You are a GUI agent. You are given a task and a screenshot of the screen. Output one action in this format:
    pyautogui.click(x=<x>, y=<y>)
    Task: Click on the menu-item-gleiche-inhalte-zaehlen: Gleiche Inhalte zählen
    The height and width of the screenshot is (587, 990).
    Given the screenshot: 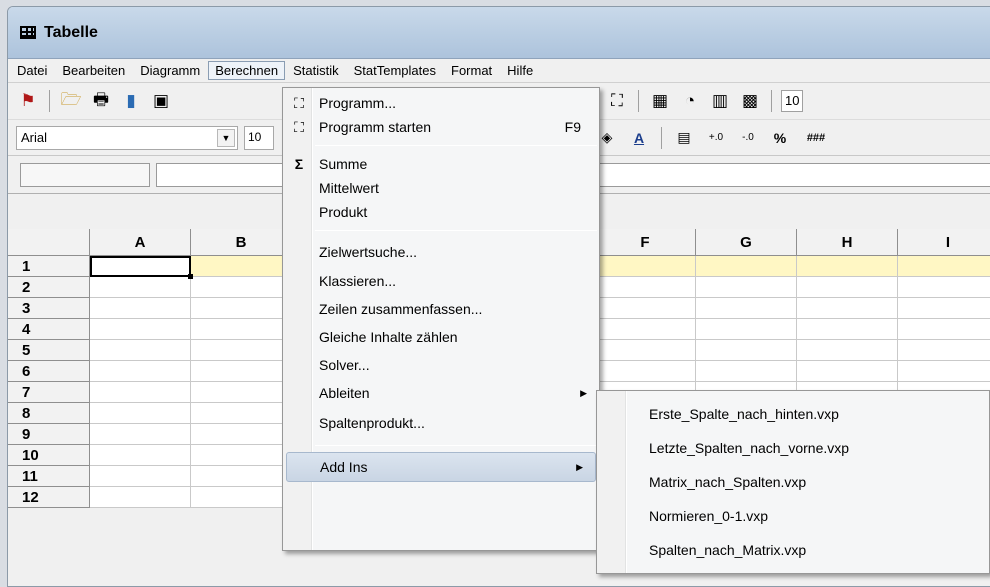 What is the action you would take?
    pyautogui.click(x=441, y=337)
    